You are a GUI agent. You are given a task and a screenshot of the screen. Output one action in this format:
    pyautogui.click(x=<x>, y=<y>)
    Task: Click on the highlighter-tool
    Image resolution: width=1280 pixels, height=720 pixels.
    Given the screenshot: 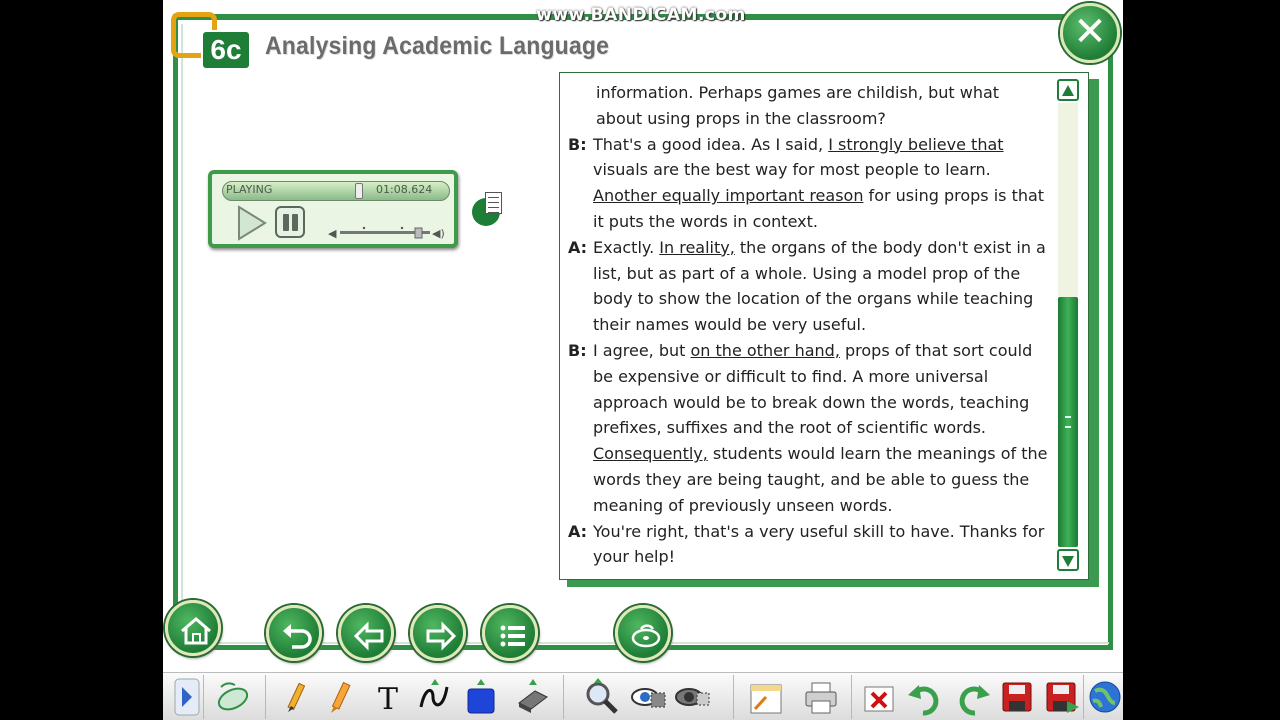 What is the action you would take?
    pyautogui.click(x=339, y=697)
    